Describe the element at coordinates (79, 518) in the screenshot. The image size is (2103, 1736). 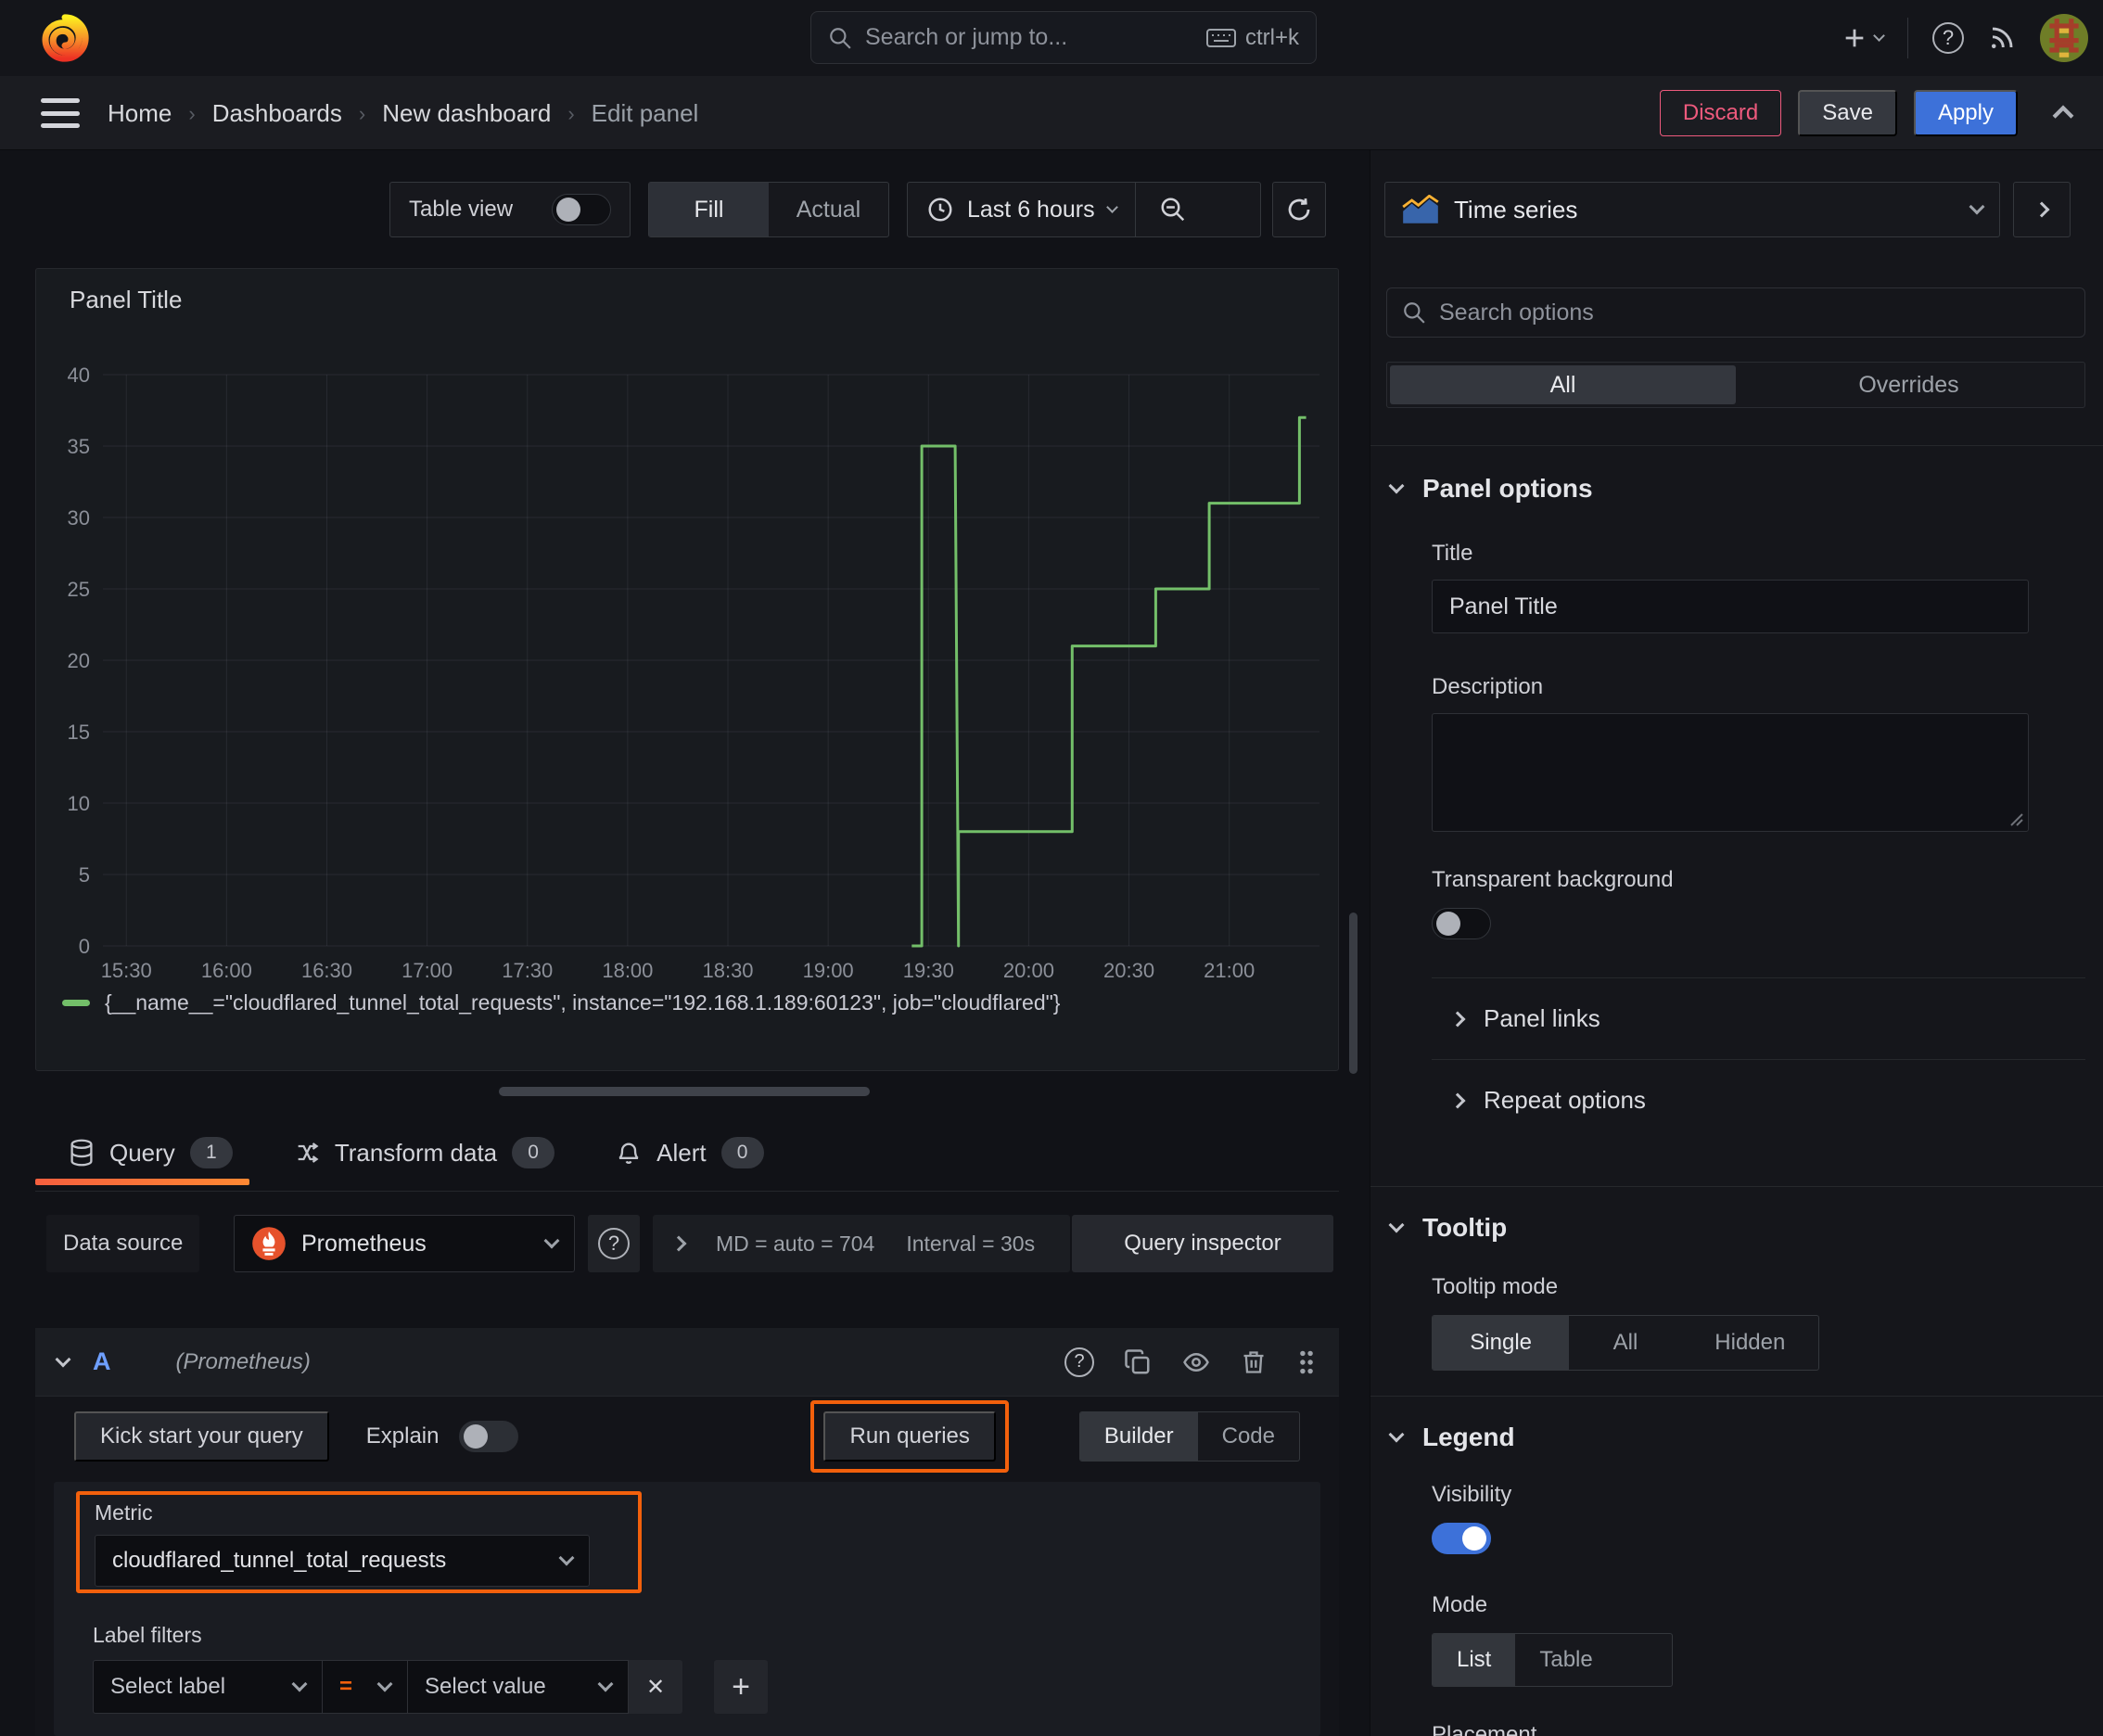
I see `svg-text: 30` at that location.